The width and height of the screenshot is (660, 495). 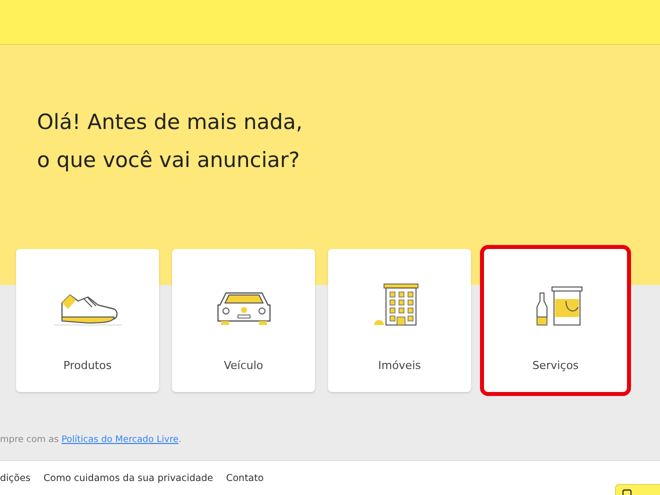 I want to click on category-card: Imóveis, so click(x=399, y=320).